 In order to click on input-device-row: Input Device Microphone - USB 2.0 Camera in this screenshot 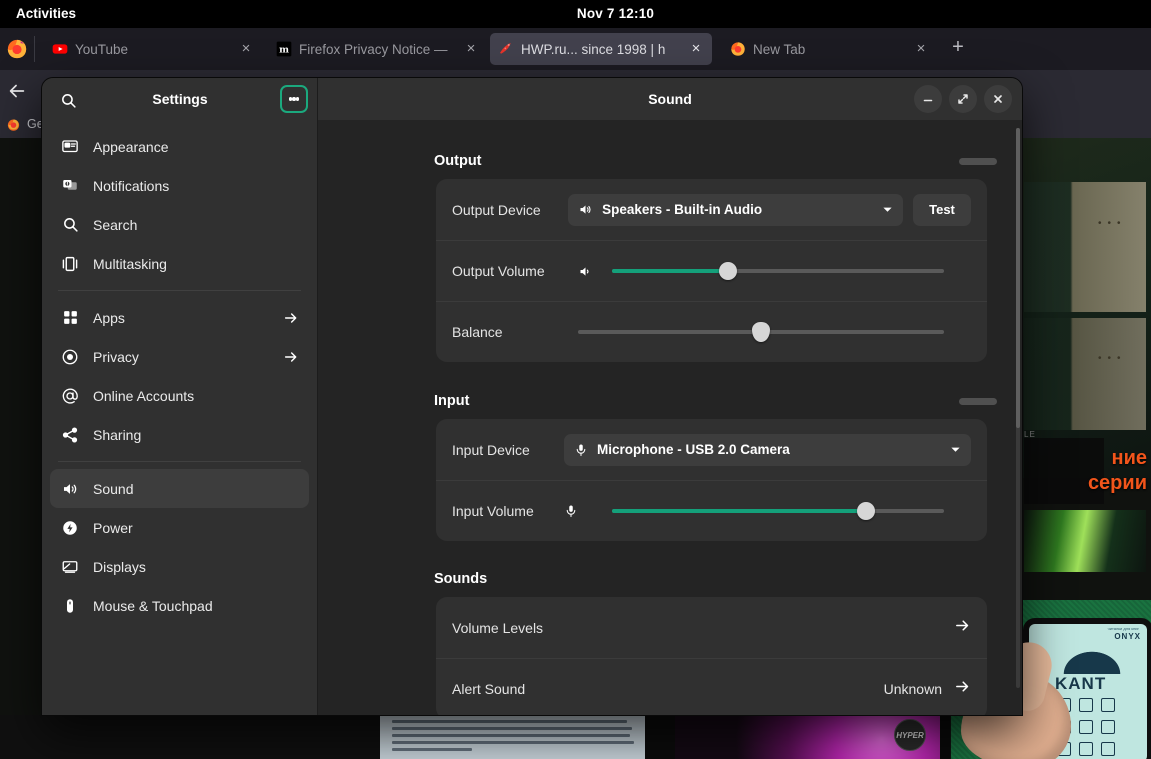, I will do `click(711, 449)`.